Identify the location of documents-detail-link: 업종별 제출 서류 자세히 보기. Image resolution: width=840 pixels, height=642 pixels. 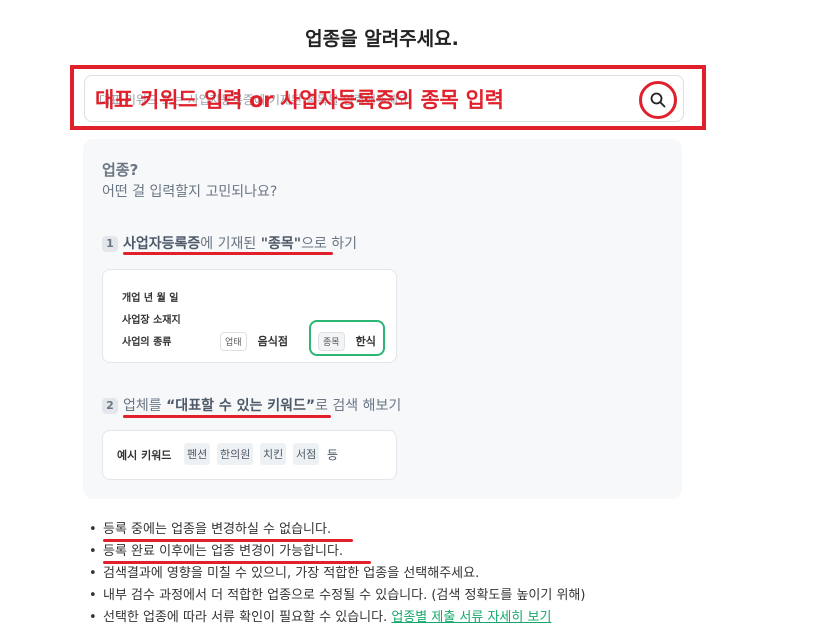
(471, 617).